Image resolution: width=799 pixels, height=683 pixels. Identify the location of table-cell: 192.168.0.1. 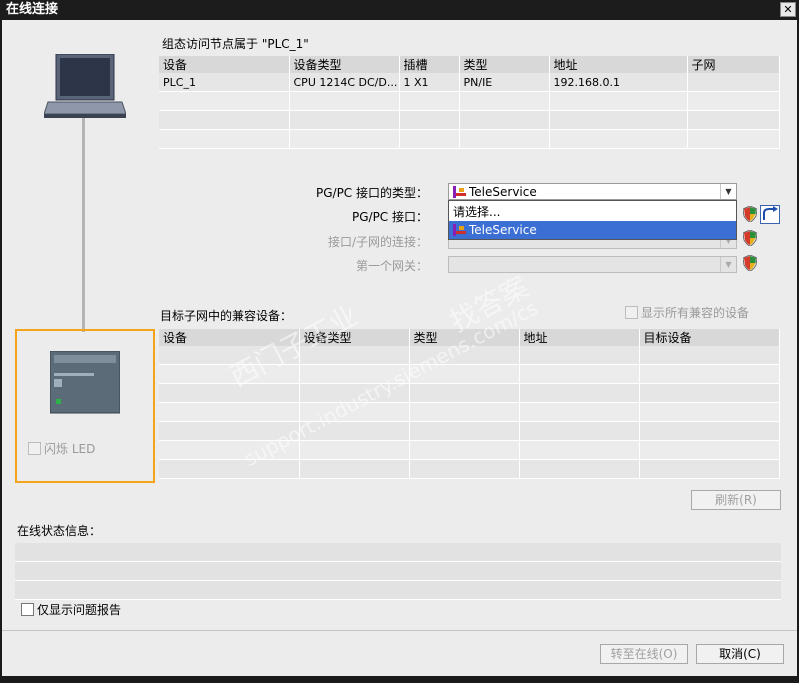
(618, 82).